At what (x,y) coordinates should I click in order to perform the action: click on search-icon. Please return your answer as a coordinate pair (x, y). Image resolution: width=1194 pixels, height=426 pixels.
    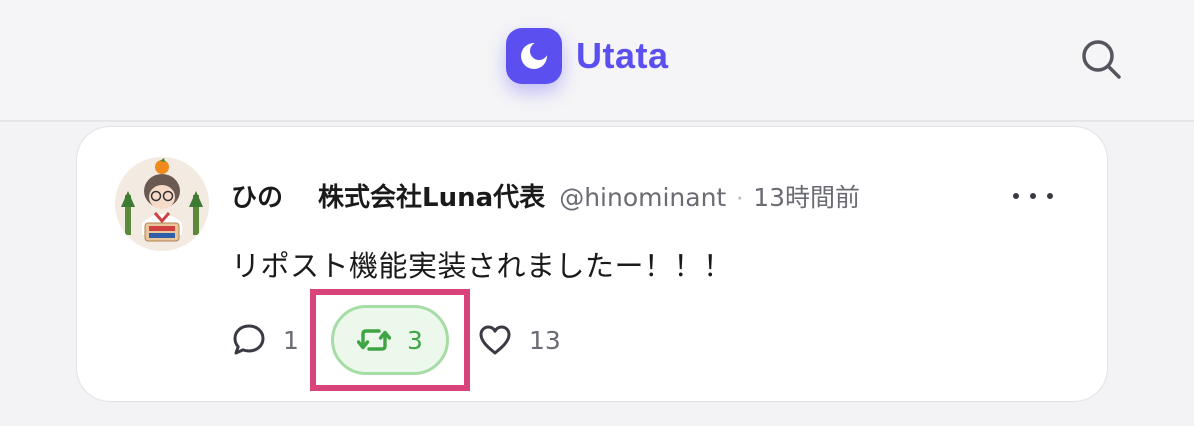
    Looking at the image, I should click on (1101, 59).